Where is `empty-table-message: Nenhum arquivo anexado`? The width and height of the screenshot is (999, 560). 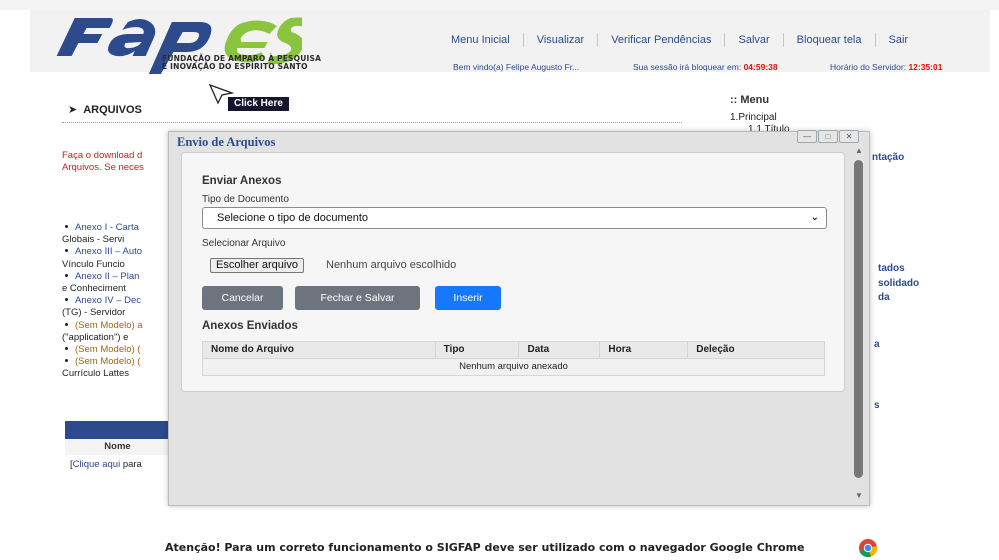 empty-table-message: Nenhum arquivo anexado is located at coordinates (513, 367).